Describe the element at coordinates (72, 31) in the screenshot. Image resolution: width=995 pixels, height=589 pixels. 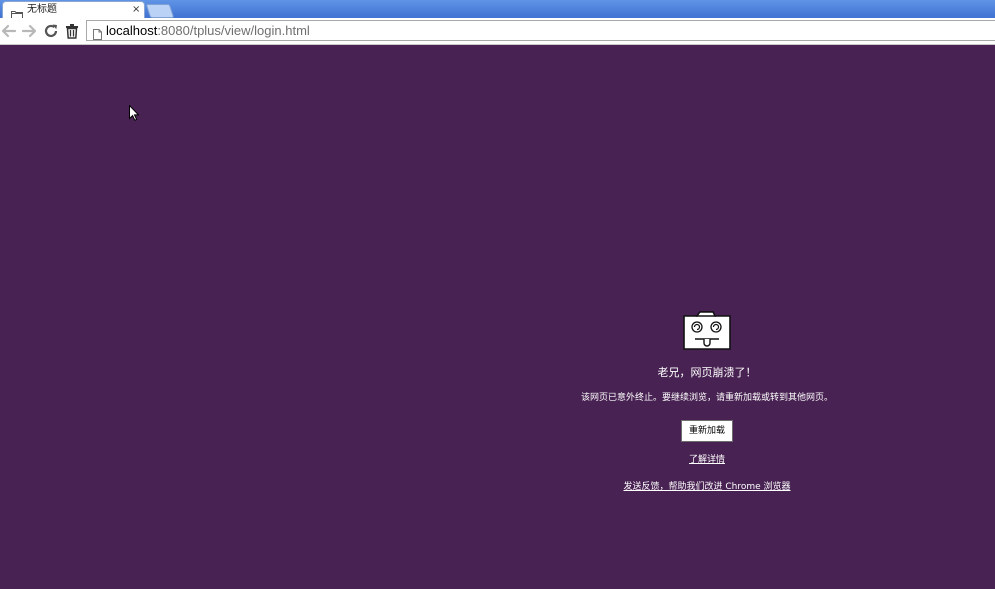
I see `trash-icon` at that location.